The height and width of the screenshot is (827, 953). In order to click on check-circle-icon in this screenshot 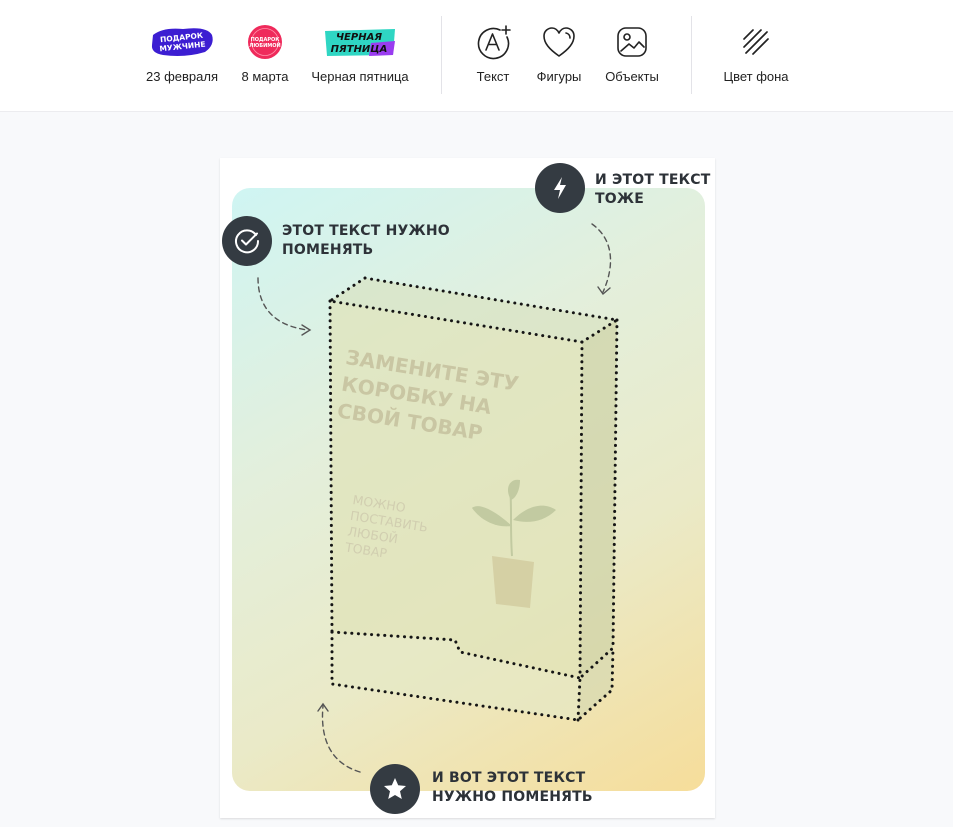, I will do `click(247, 241)`.